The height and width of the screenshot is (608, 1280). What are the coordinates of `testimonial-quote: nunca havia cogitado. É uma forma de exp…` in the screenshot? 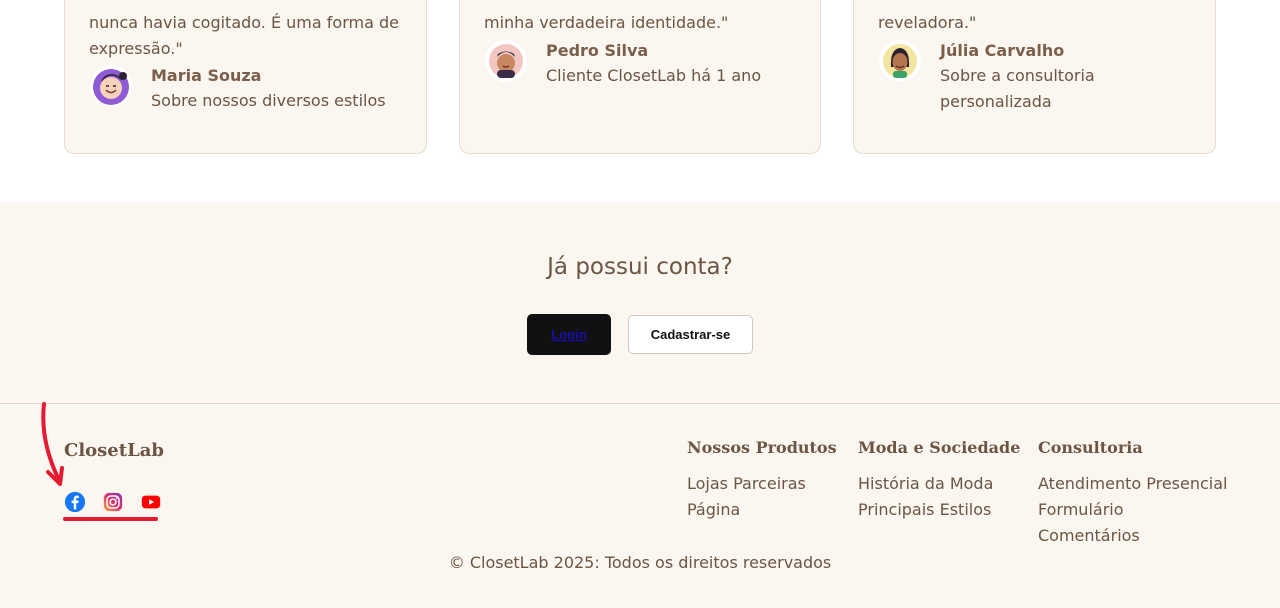 It's located at (249, 36).